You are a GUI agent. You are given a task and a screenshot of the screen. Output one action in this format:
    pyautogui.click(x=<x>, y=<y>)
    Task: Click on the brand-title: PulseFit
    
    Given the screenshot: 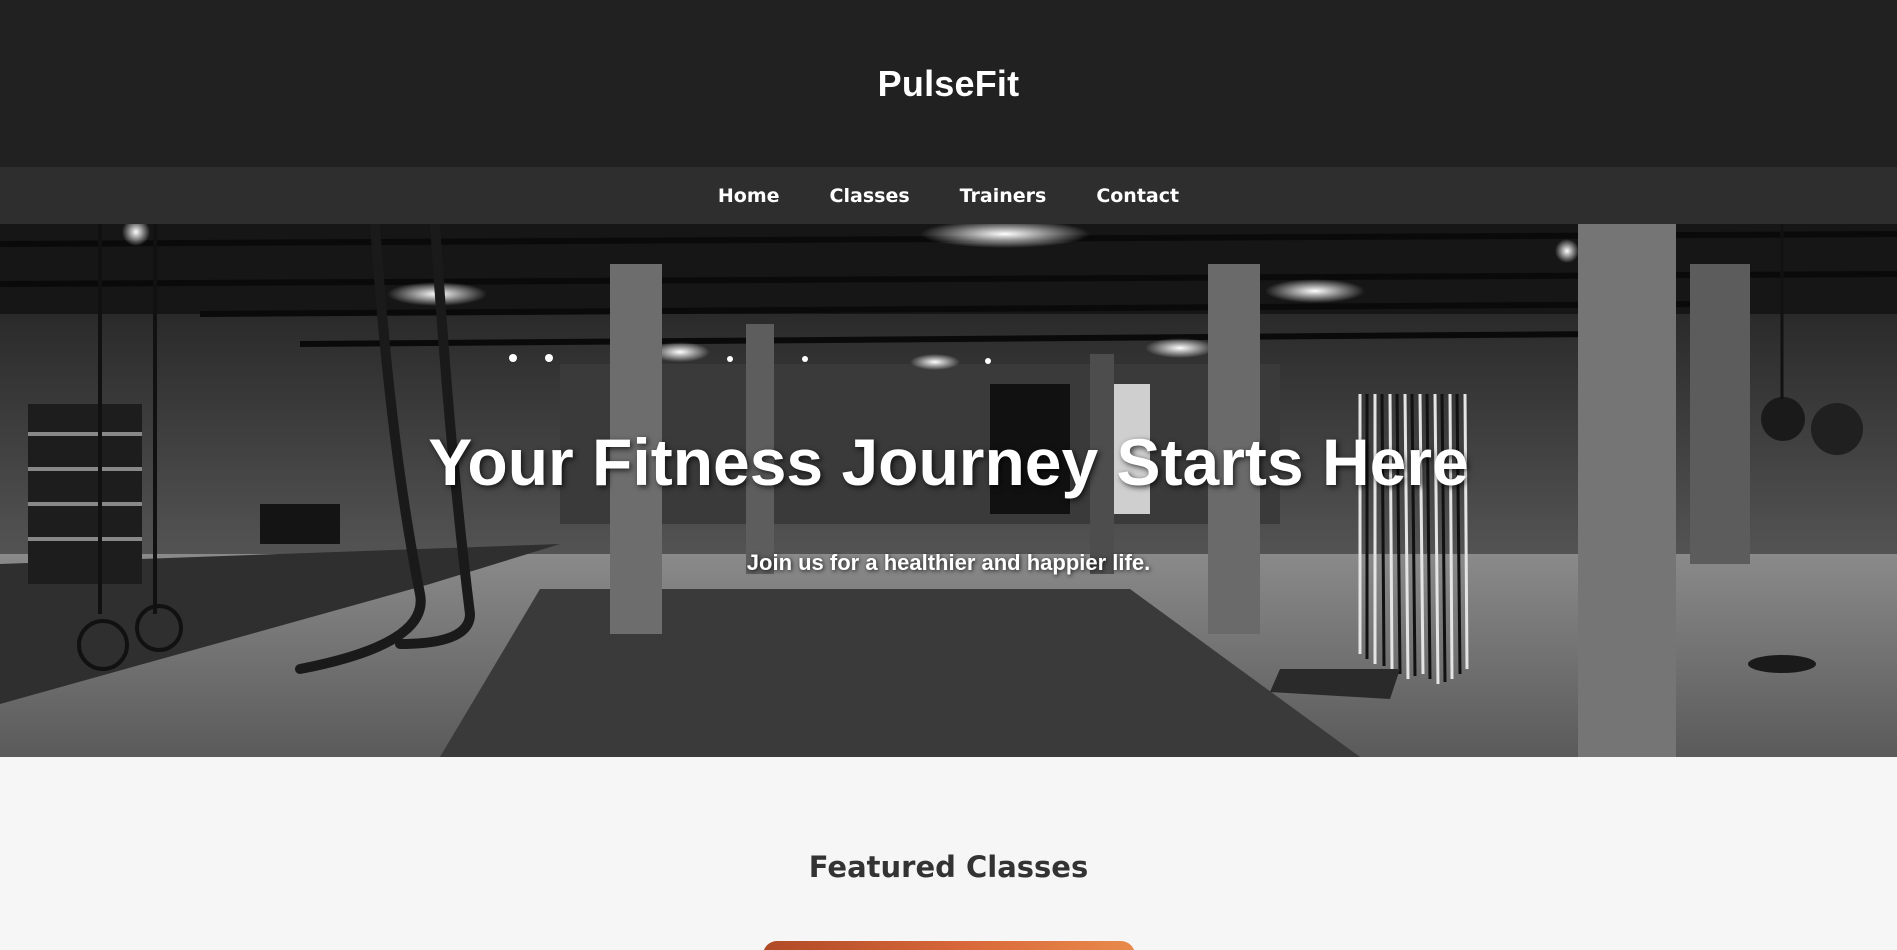 What is the action you would take?
    pyautogui.click(x=949, y=84)
    